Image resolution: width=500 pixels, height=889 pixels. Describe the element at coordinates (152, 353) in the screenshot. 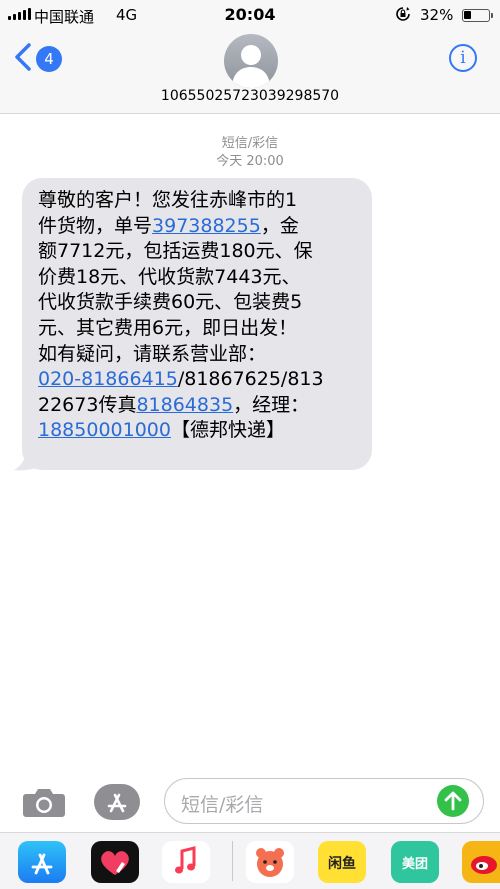

I see `message-line: 如有疑问，请联系营业部：` at that location.